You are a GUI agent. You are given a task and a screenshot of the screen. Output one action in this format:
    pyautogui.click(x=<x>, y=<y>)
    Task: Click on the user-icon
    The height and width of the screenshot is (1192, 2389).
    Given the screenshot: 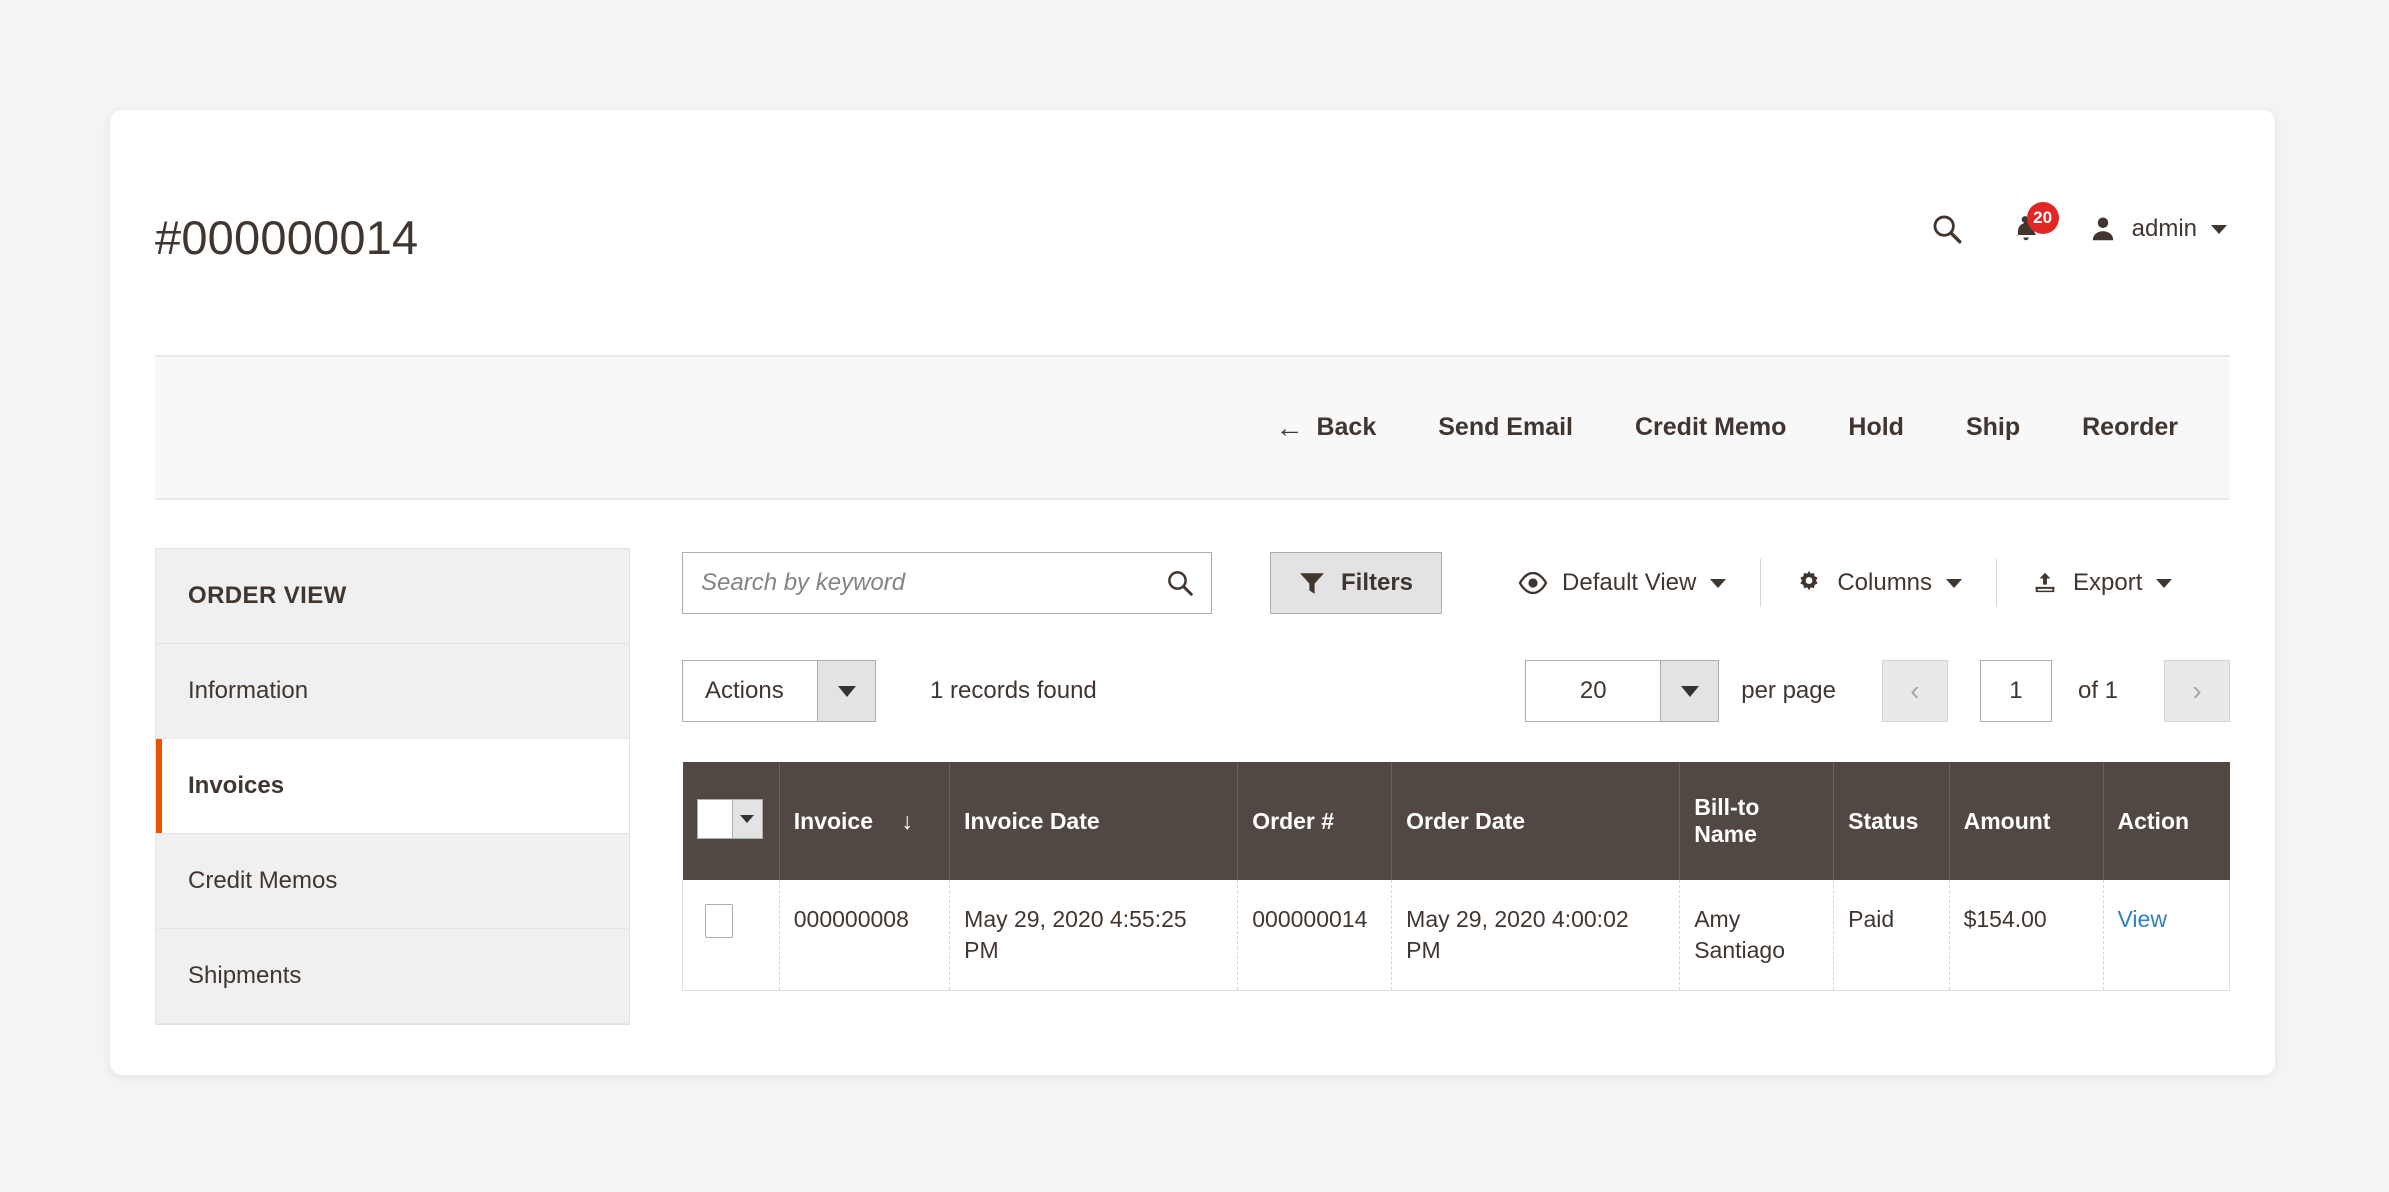 What is the action you would take?
    pyautogui.click(x=2102, y=229)
    